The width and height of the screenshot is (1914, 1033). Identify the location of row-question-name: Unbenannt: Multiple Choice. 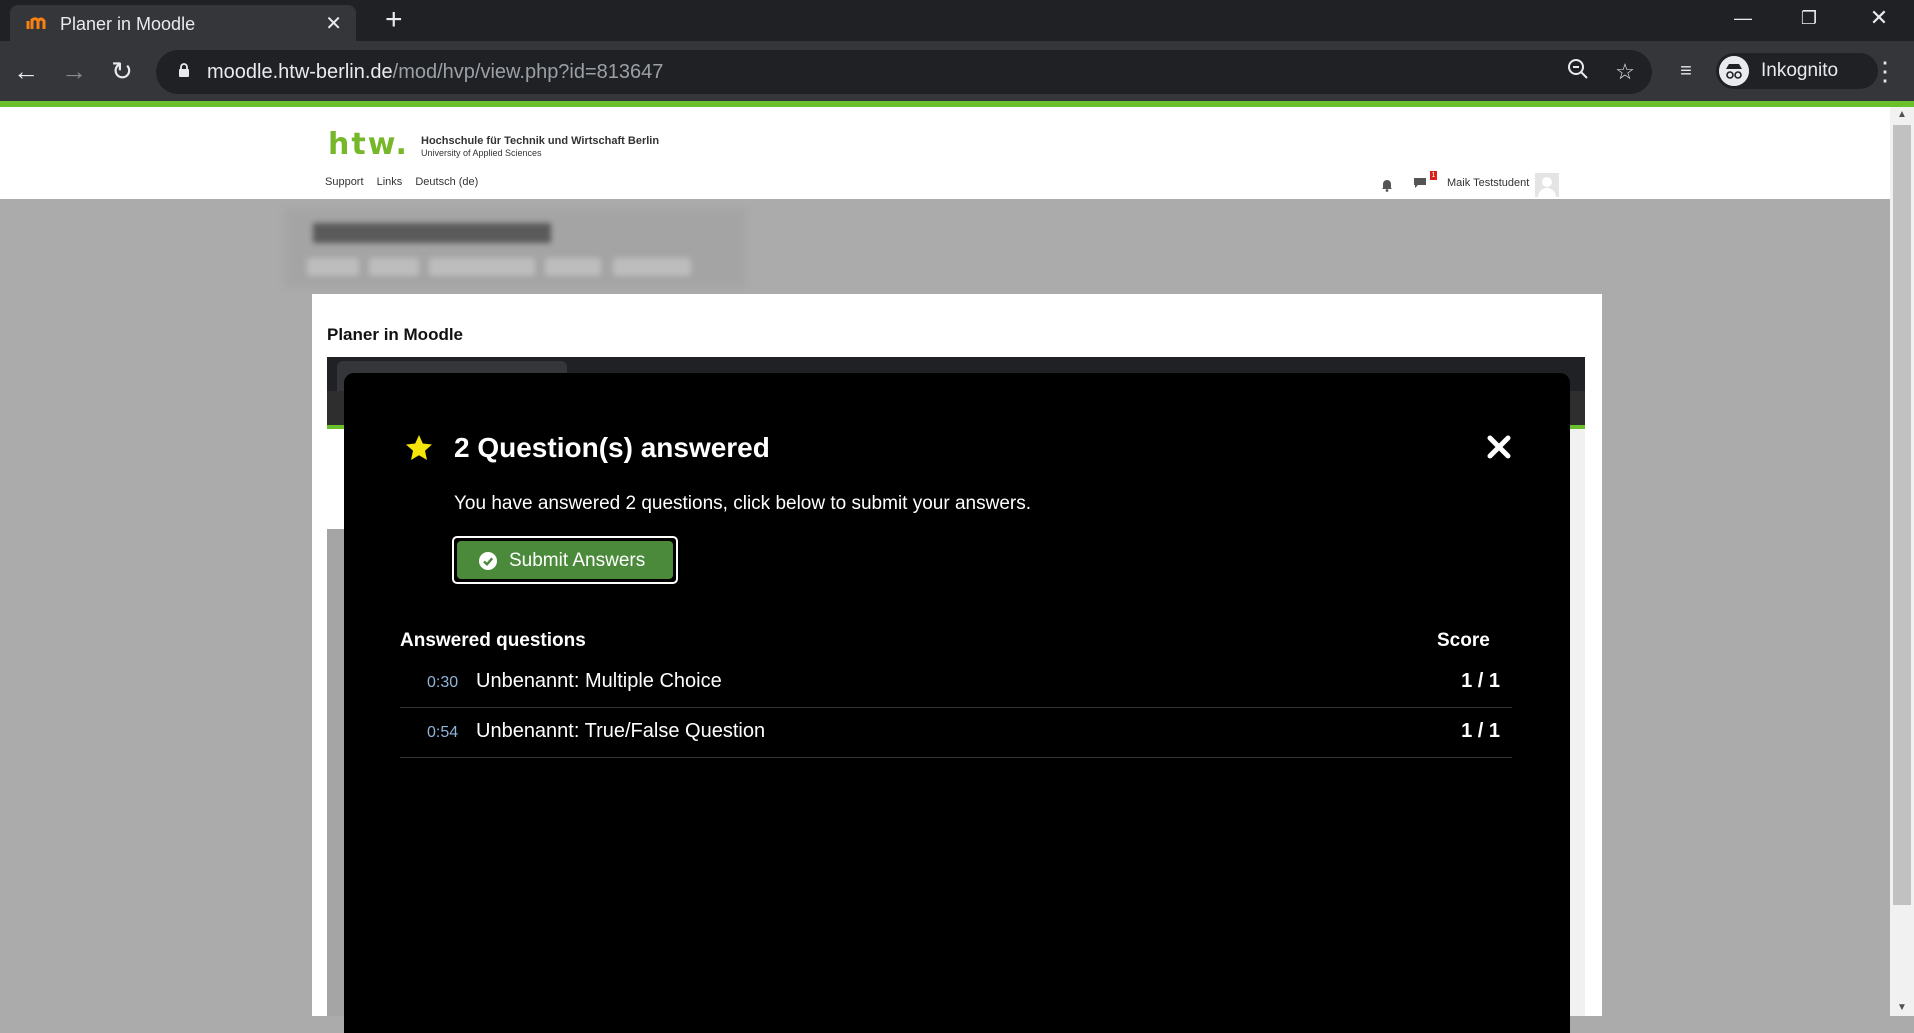
(599, 681).